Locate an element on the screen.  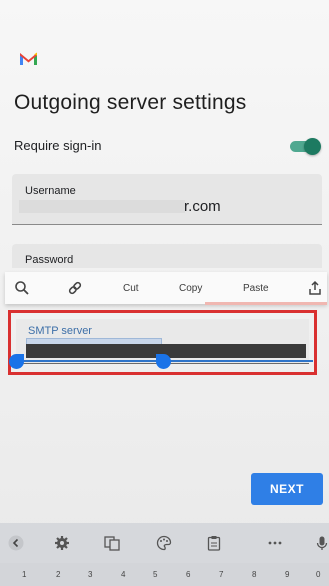
keyboard-toolbar is located at coordinates (164, 543).